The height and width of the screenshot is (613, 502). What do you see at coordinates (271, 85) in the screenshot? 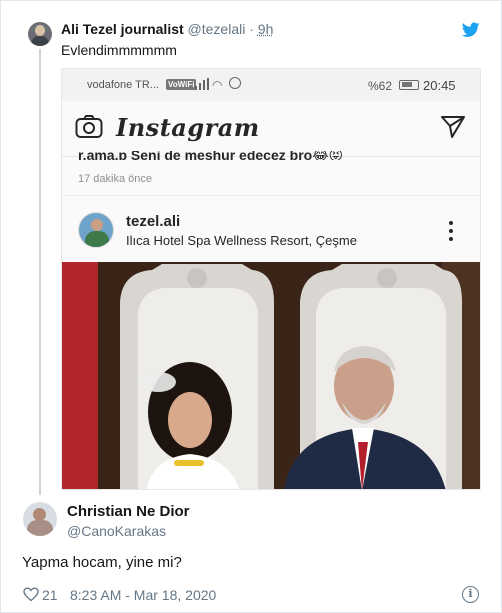
I see `phone-status-bar: vodafone TR... VoWiFi ◠ %62 20:45` at bounding box center [271, 85].